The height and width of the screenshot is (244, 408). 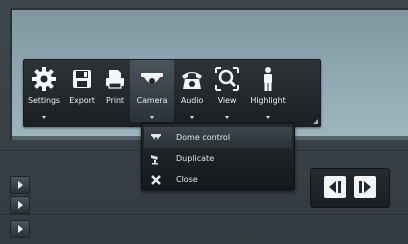 What do you see at coordinates (187, 179) in the screenshot?
I see `menu-item-label: Close` at bounding box center [187, 179].